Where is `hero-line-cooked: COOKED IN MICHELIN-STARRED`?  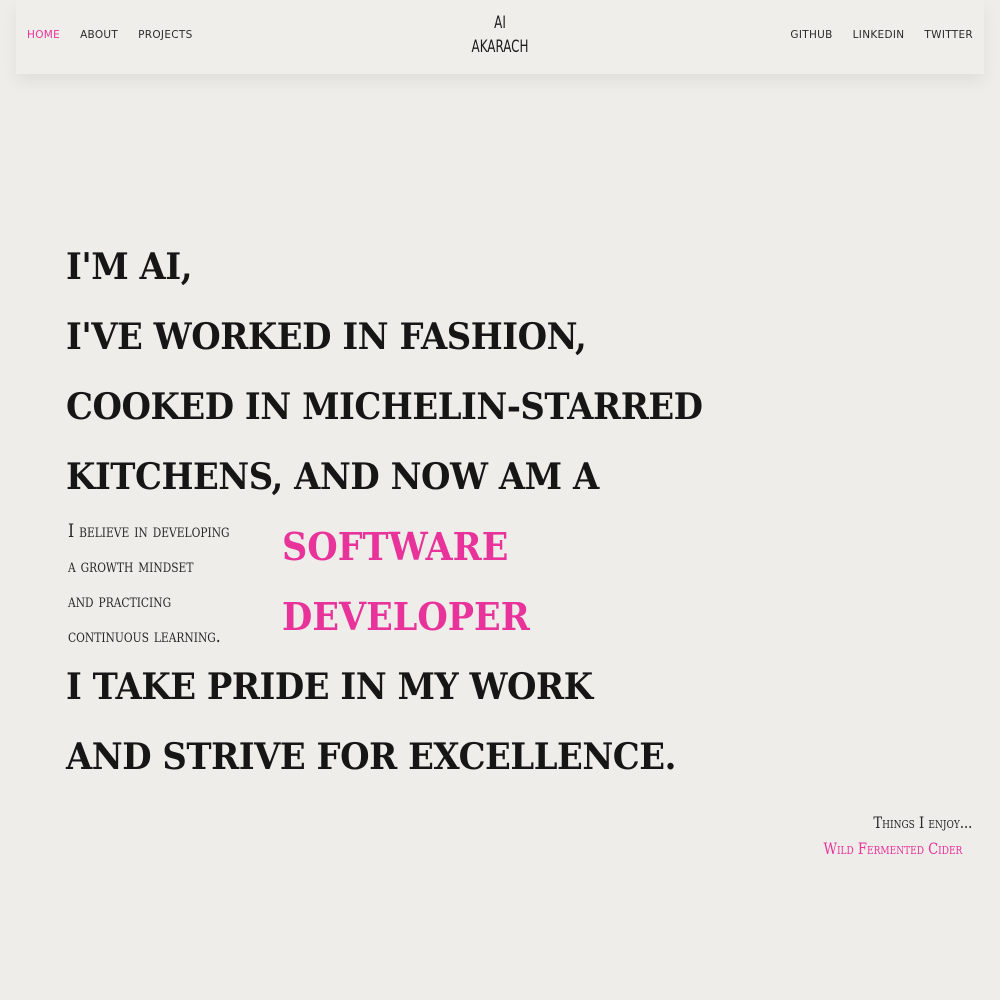
hero-line-cooked: COOKED IN MICHELIN-STARRED is located at coordinates (384, 407).